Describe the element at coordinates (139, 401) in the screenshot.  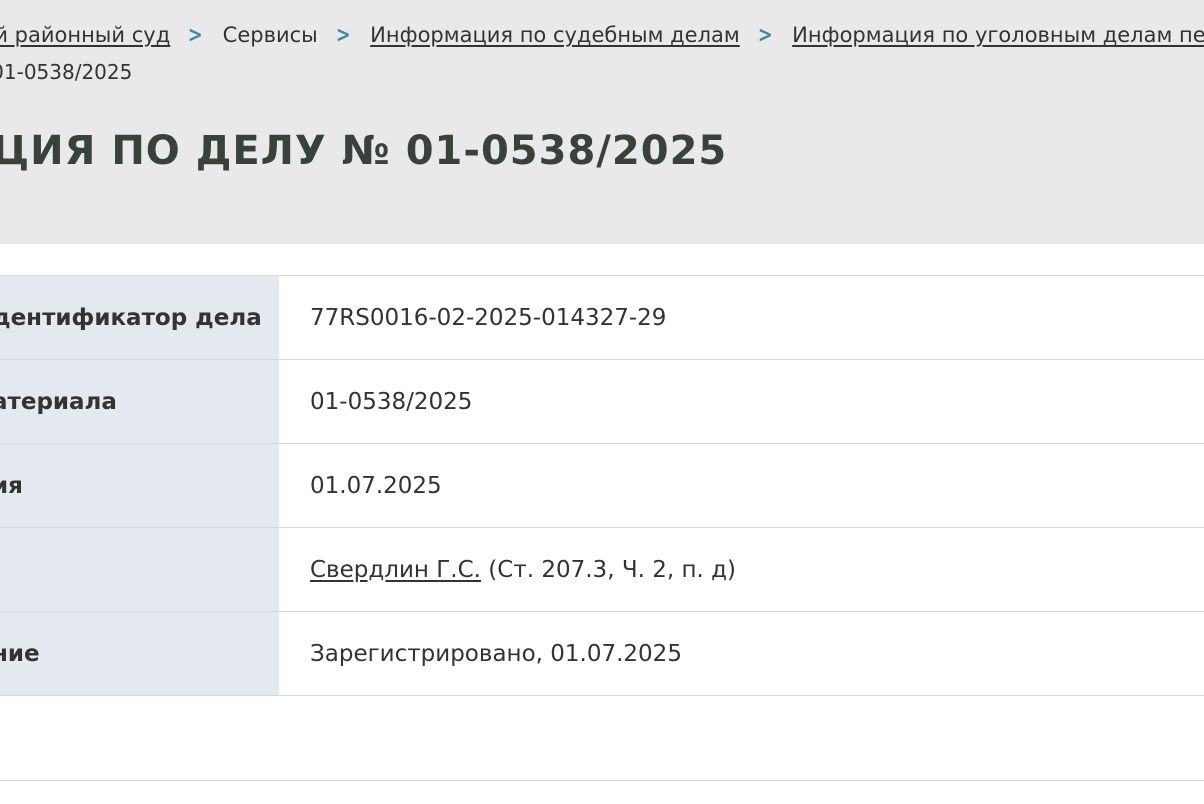
I see `row-label: атериала` at that location.